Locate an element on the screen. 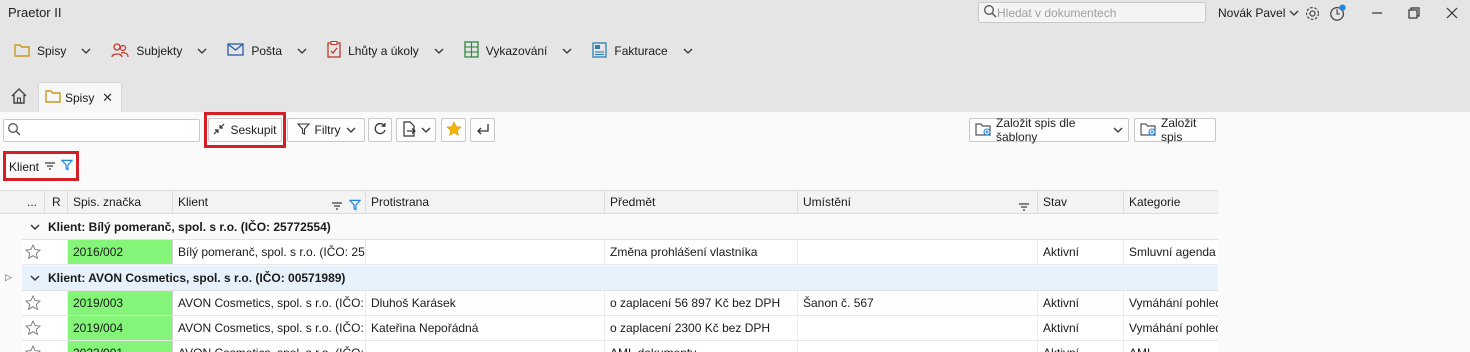  cell-counterparty: Dluhoš Karásek is located at coordinates (485, 303).